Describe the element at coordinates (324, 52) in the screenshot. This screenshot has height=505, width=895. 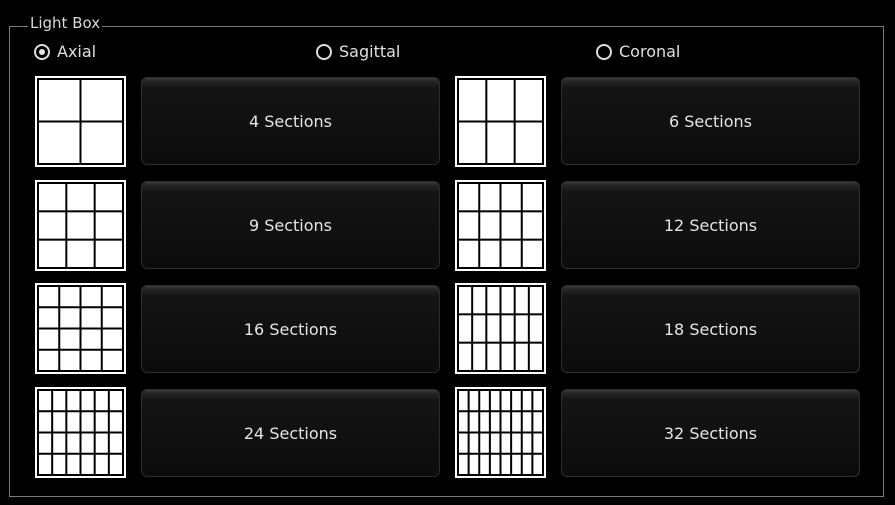
I see `radio-sagittal-indicator` at that location.